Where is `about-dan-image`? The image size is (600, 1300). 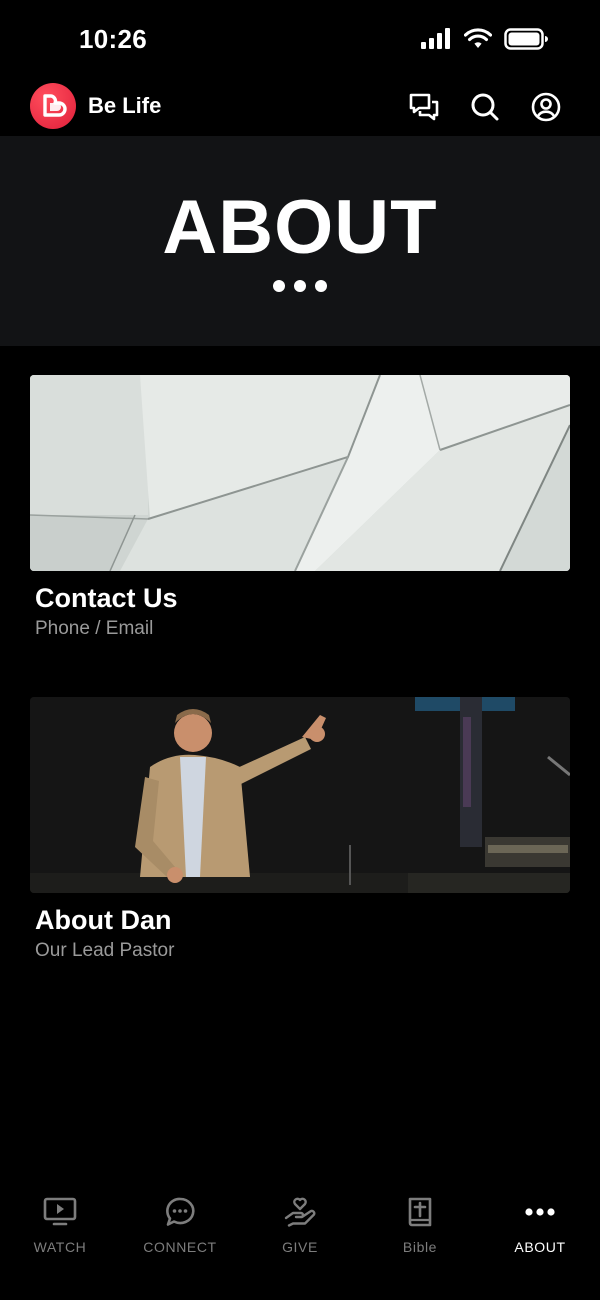 about-dan-image is located at coordinates (300, 795).